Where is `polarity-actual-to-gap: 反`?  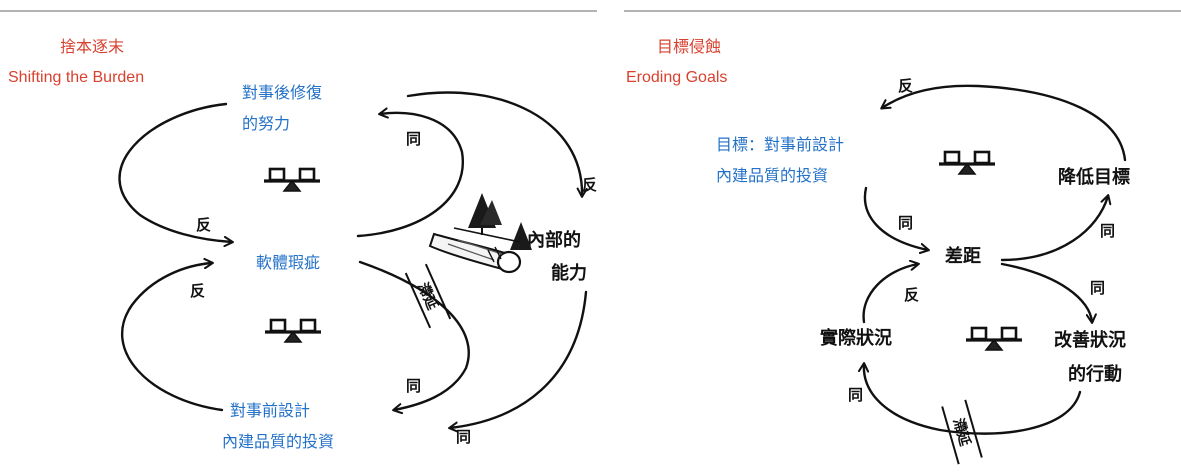 polarity-actual-to-gap: 反 is located at coordinates (911, 295).